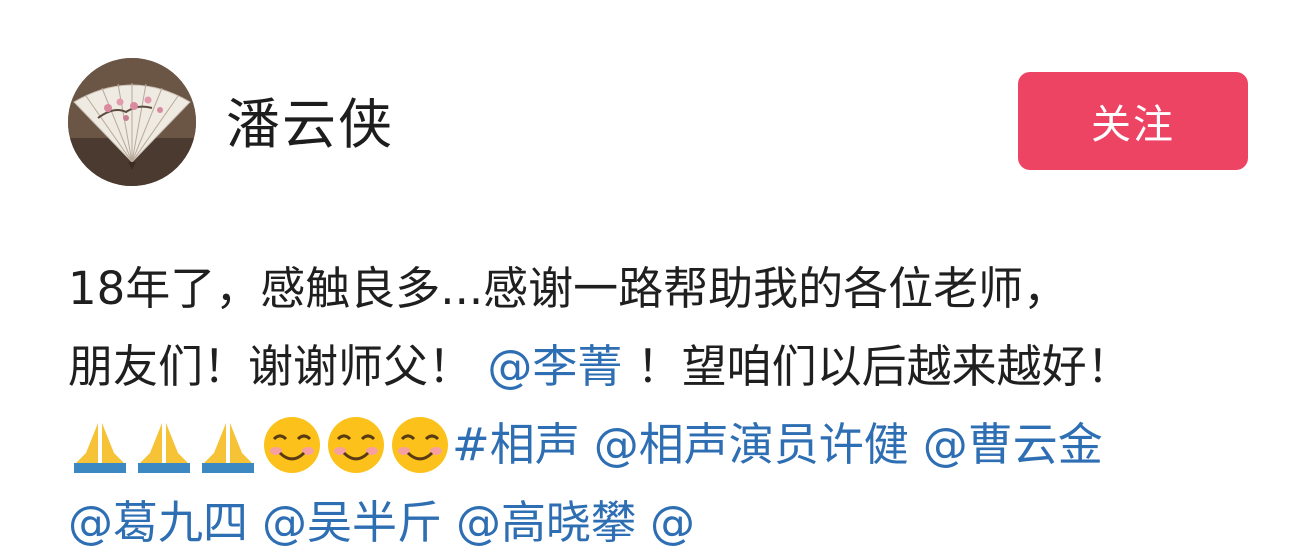  I want to click on username: 潘云侠, so click(310, 125).